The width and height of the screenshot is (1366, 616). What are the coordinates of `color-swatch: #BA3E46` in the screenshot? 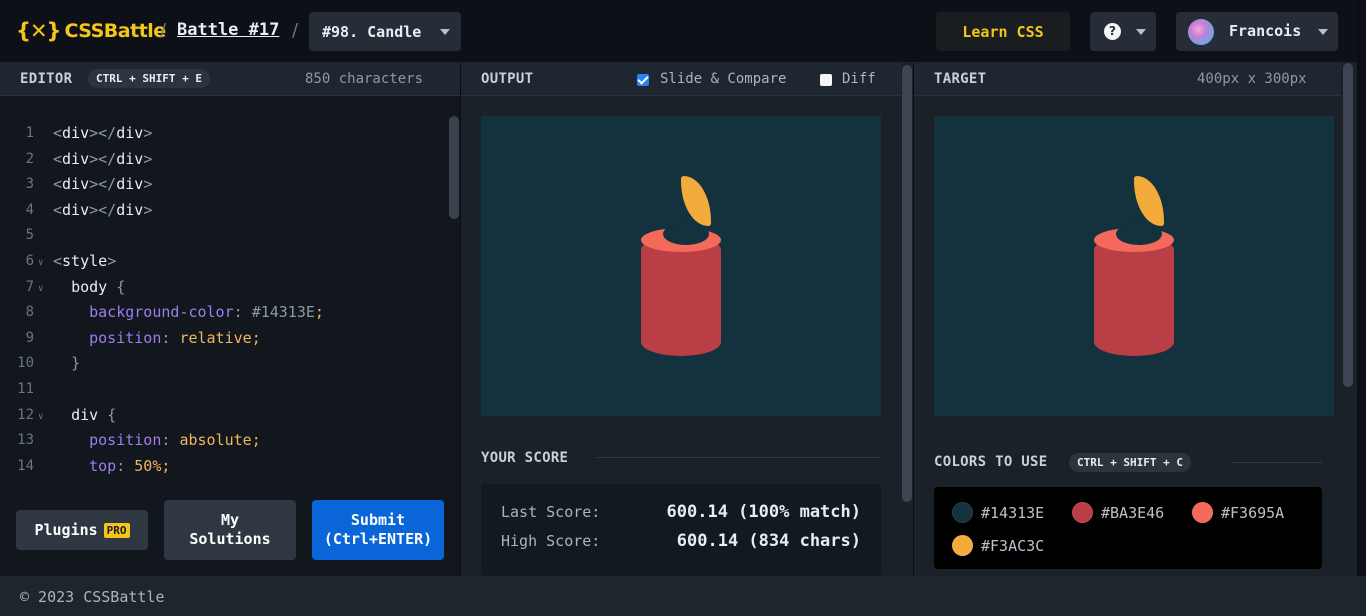 It's located at (1118, 512).